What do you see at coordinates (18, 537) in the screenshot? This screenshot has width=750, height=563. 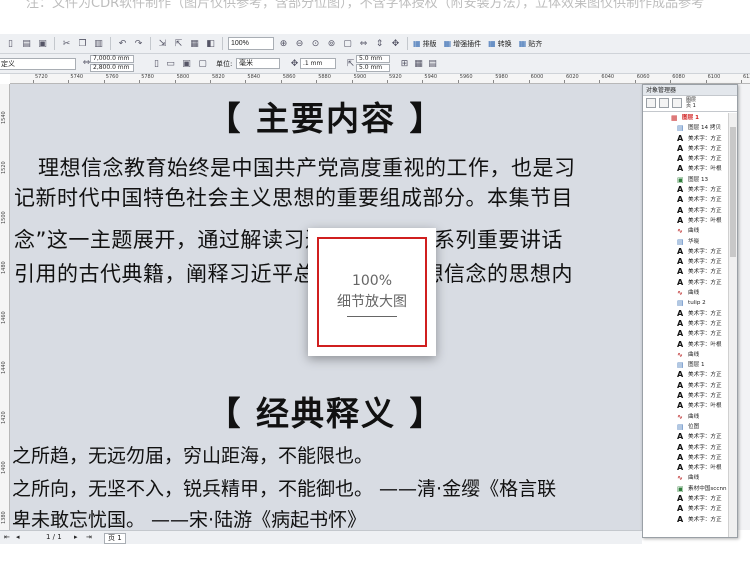 I see `prev-page-icon: ◂` at bounding box center [18, 537].